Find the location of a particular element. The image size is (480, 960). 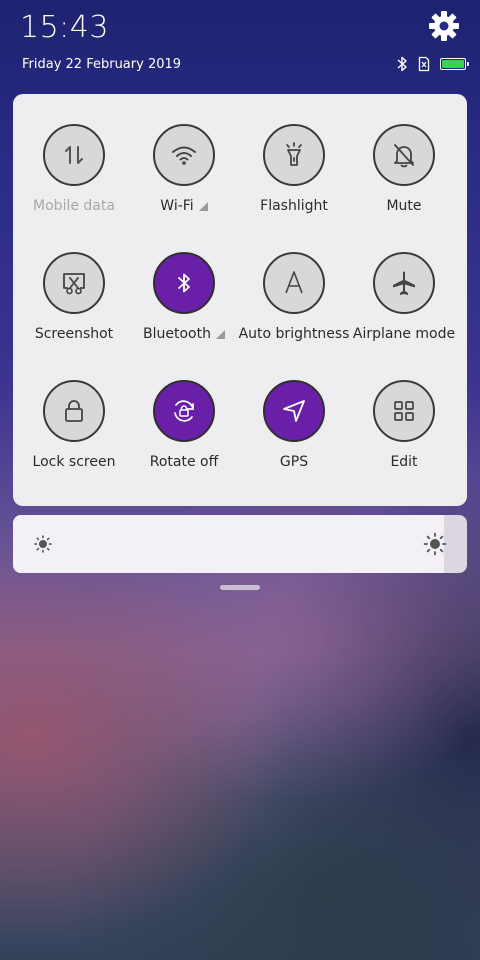

tile-wifi: Wi-Fi is located at coordinates (184, 179).